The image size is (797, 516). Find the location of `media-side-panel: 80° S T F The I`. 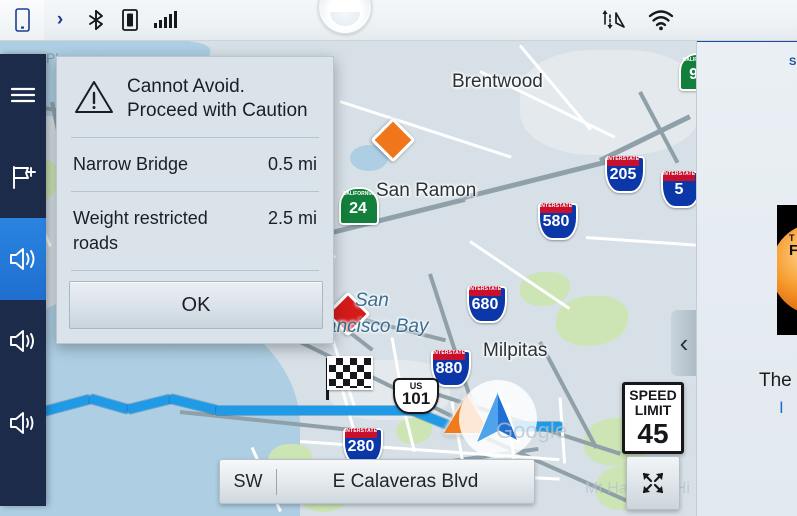

media-side-panel: 80° S T F The I is located at coordinates (746, 258).